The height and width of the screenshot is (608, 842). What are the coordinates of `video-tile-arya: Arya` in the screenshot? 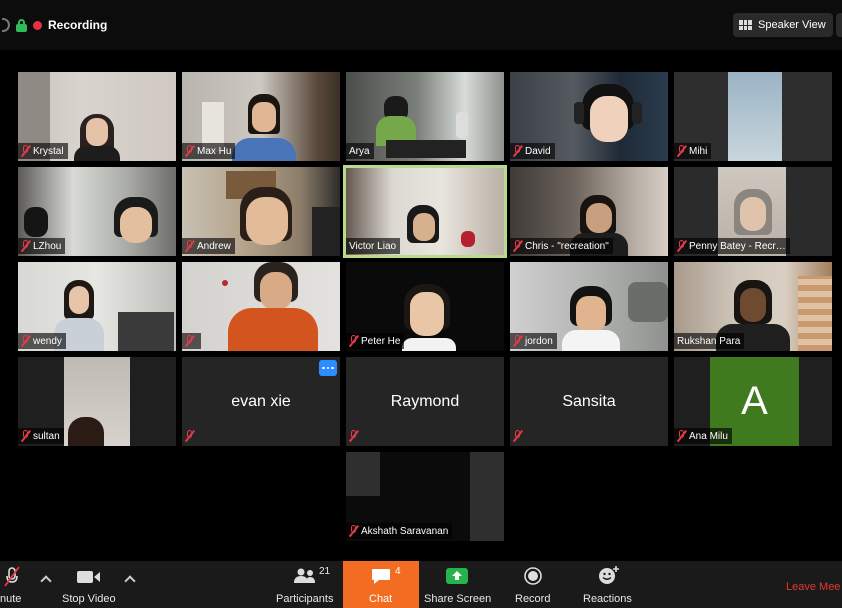 It's located at (425, 116).